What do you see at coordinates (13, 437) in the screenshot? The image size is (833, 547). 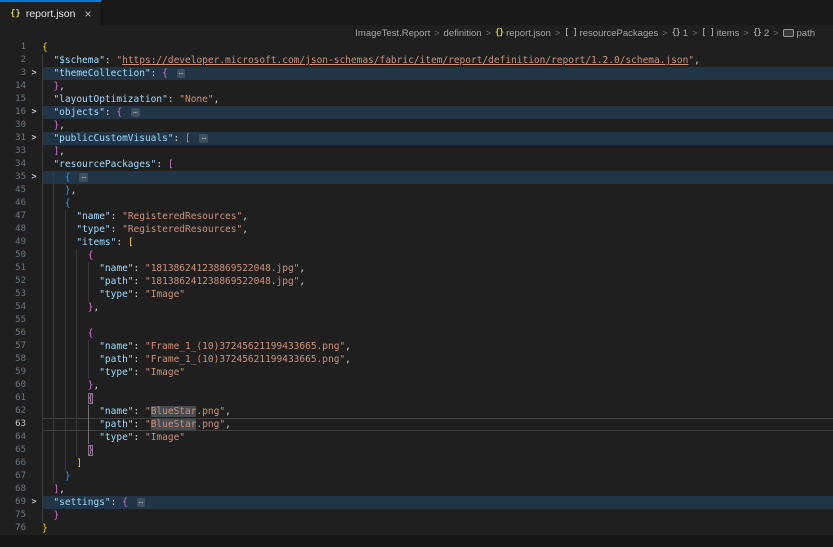 I see `line-number: 64` at bounding box center [13, 437].